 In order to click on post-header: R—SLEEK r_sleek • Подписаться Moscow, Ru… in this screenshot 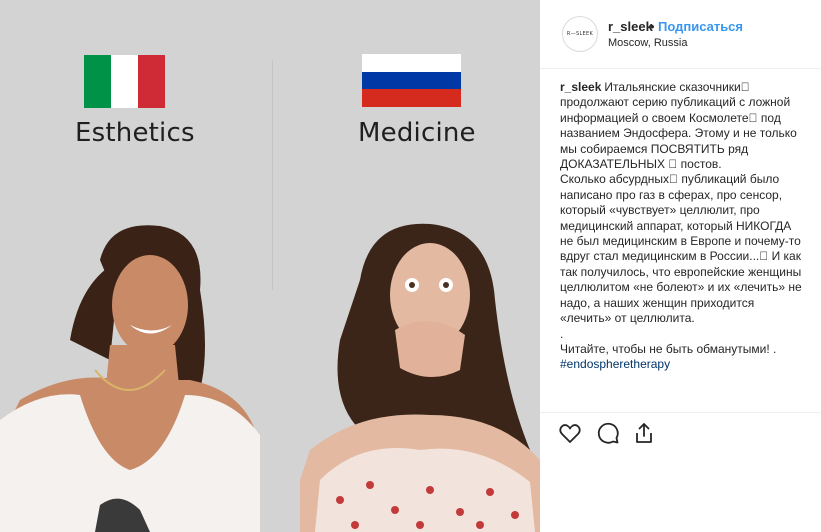, I will do `click(680, 34)`.